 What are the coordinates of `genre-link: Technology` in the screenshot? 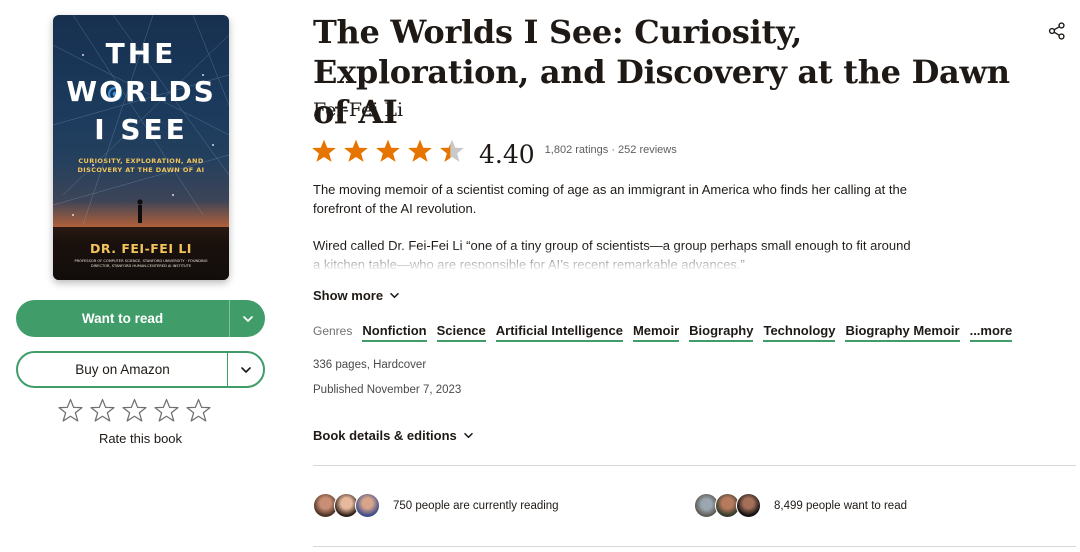 It's located at (799, 332).